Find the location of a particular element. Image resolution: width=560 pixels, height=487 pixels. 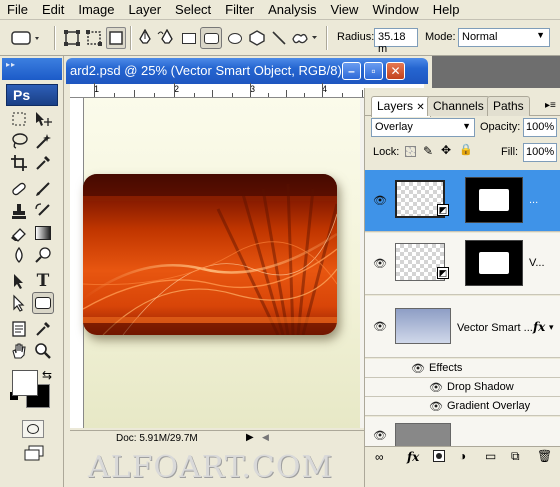

paths-mode-icon is located at coordinates (94, 38).